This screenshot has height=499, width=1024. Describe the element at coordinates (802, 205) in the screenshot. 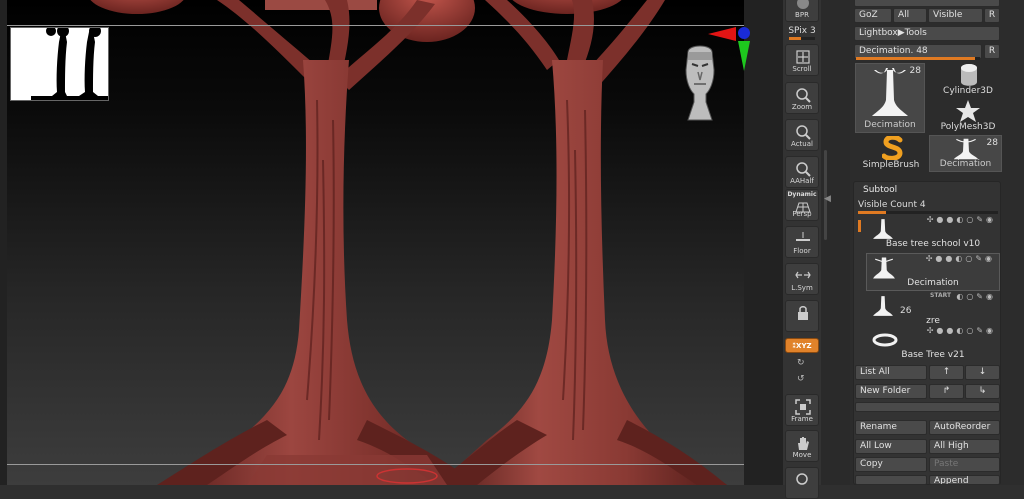

I see `persp-button: Dynamic Persp` at that location.